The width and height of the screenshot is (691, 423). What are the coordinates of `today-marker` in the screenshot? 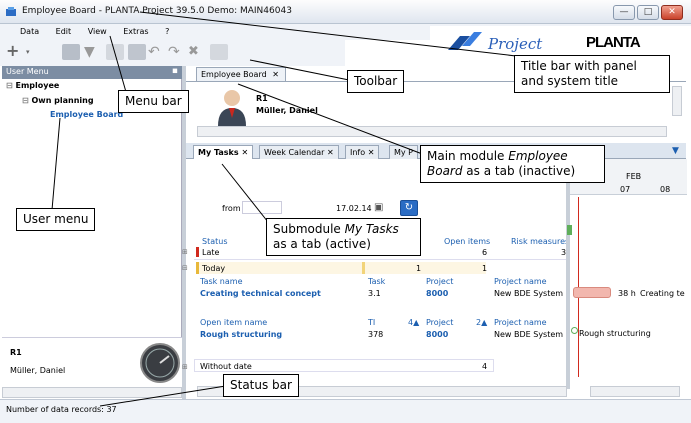 It's located at (363, 268).